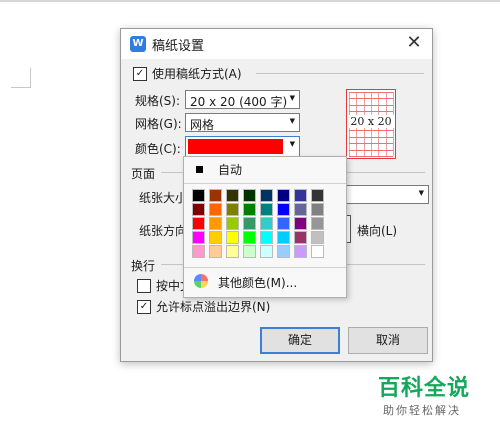 This screenshot has width=500, height=429. I want to click on color-wheel-icon, so click(201, 281).